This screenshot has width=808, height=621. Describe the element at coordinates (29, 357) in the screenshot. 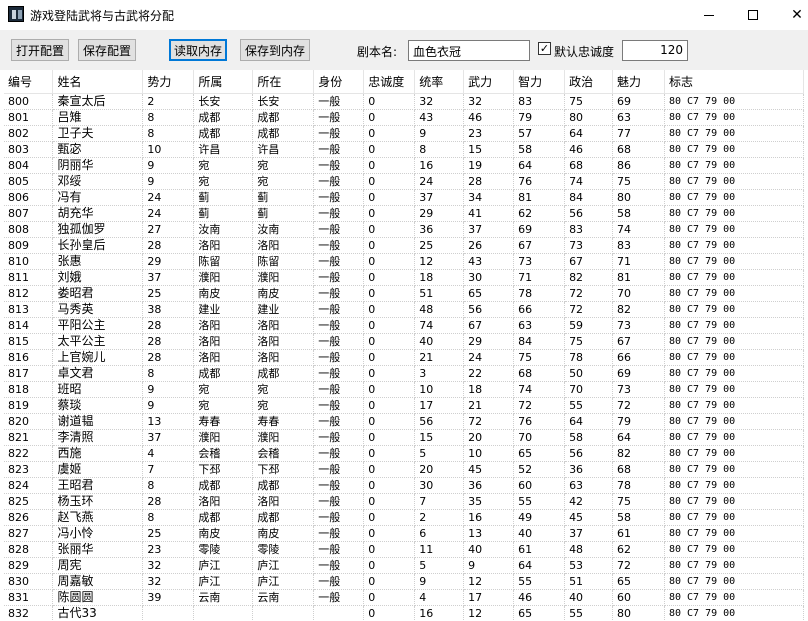

I see `table-cell: 816` at that location.